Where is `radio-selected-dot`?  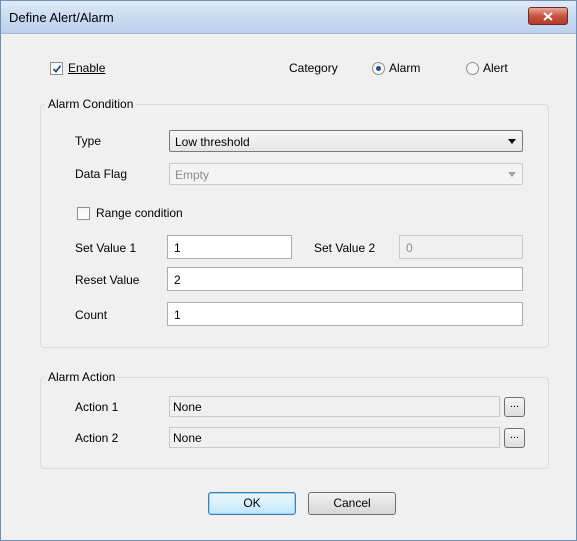
radio-selected-dot is located at coordinates (378, 68).